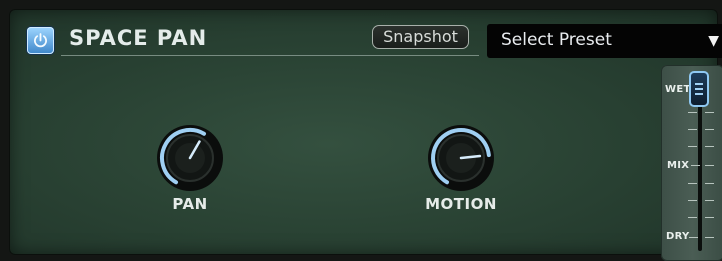  I want to click on snapshot-button: Snapshot, so click(420, 37).